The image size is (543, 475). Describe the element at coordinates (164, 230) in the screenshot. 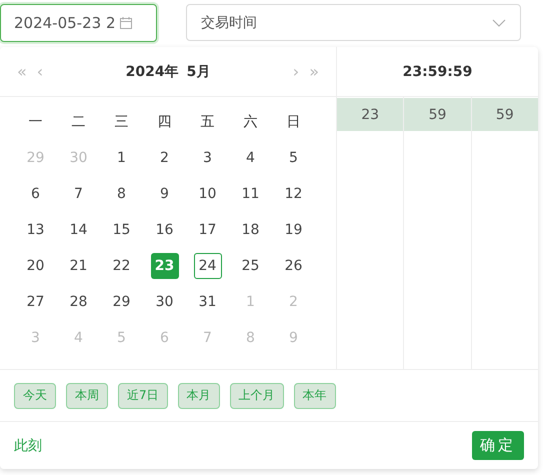

I see `day-cell: 16` at that location.